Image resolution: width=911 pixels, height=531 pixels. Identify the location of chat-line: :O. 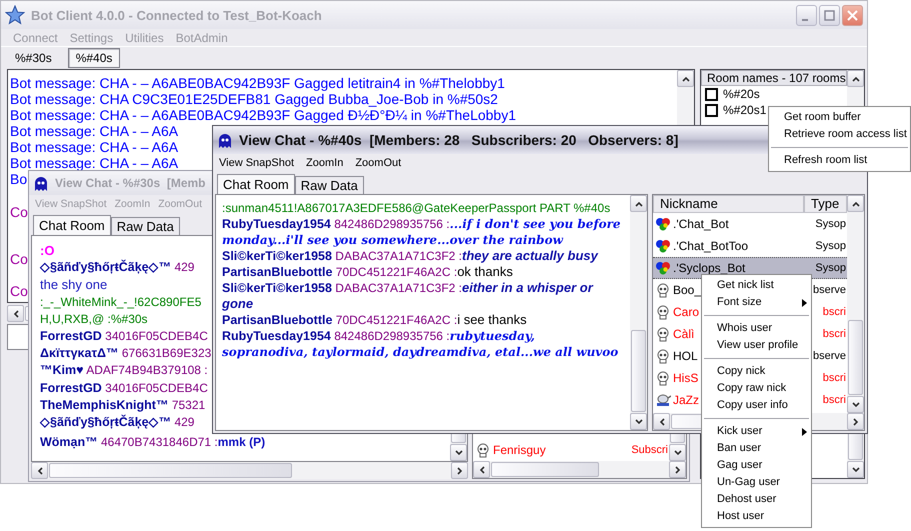
(47, 251).